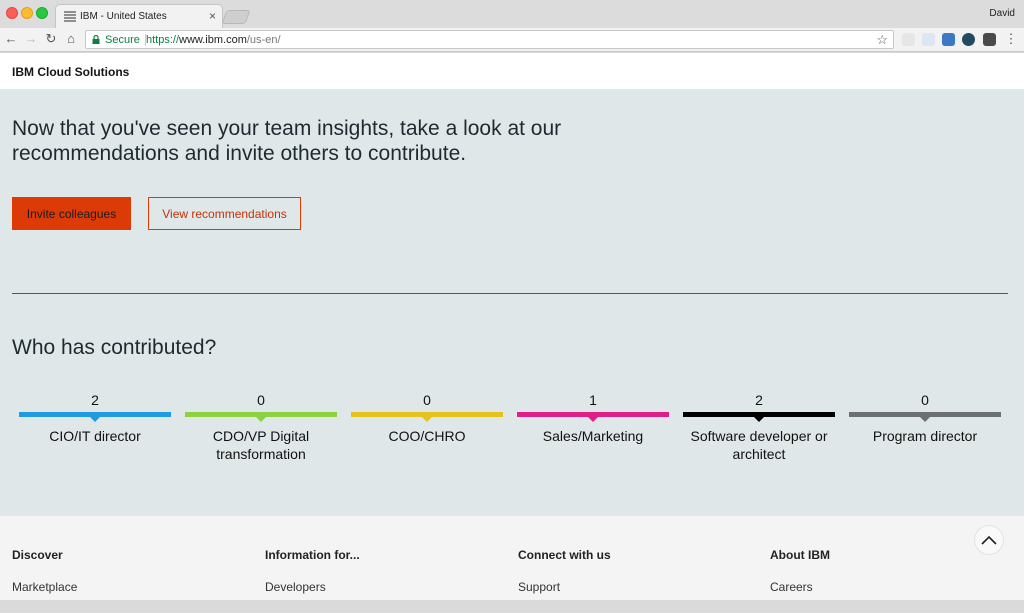  I want to click on lock-icon, so click(96, 39).